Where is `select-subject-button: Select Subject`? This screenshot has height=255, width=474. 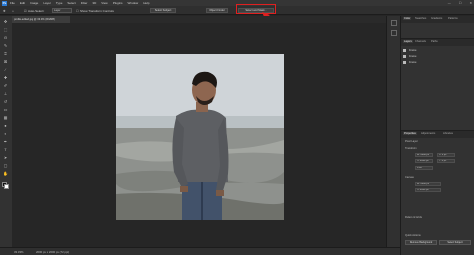
select-subject-button: Select Subject is located at coordinates (163, 10).